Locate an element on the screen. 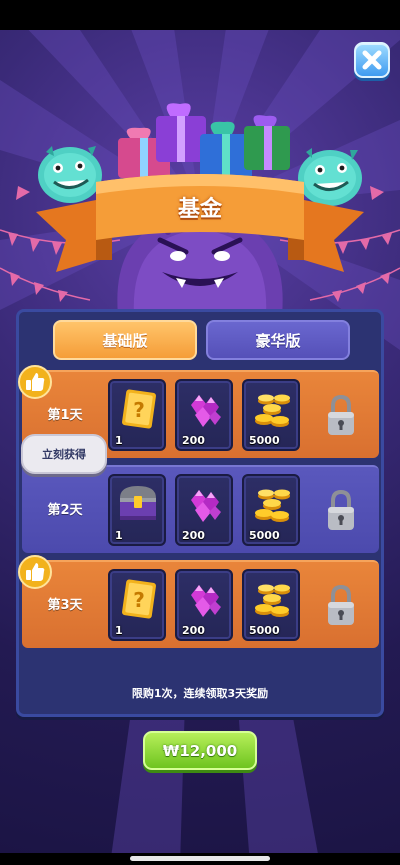  status-bar is located at coordinates (200, 15).